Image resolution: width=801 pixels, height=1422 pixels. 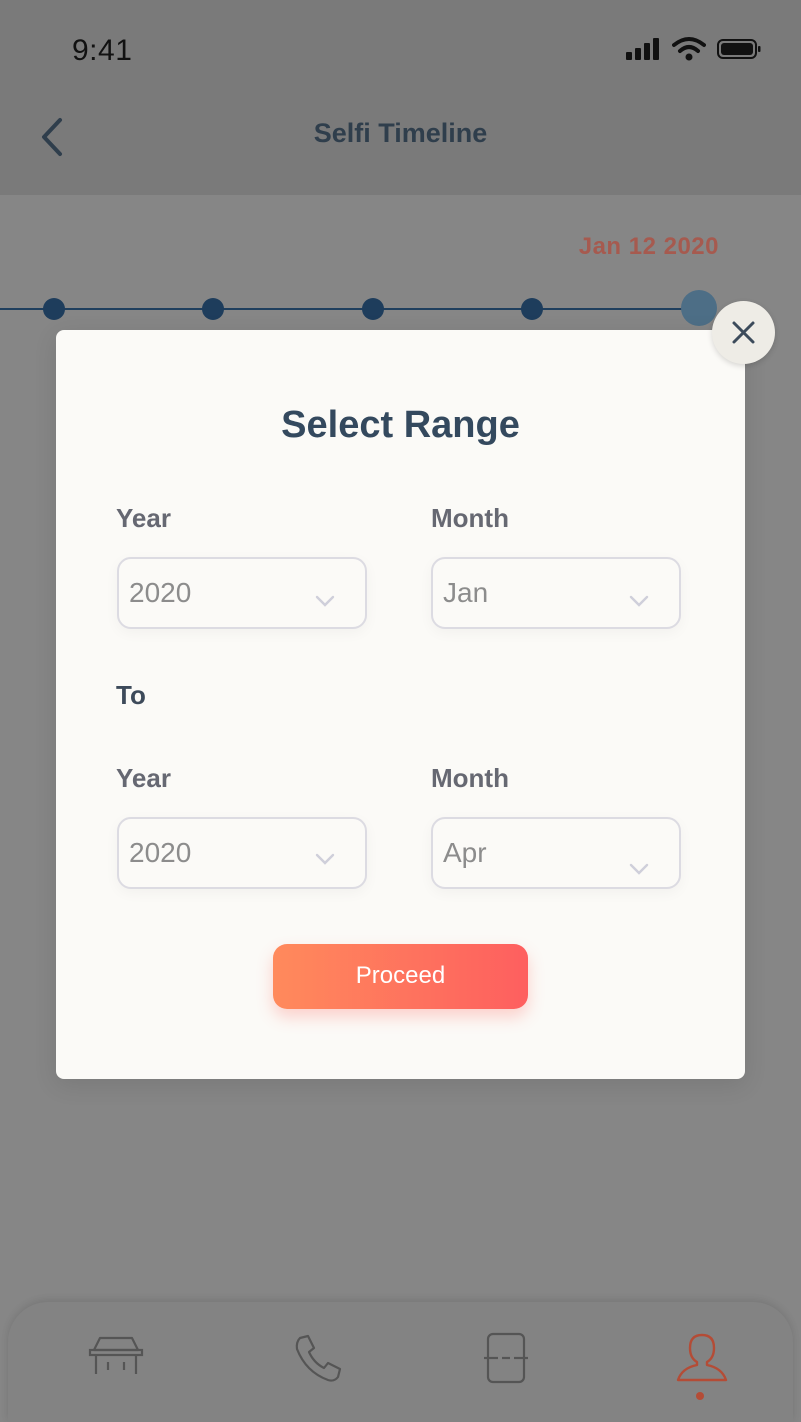 I want to click on to-year-label: Year, so click(x=143, y=778).